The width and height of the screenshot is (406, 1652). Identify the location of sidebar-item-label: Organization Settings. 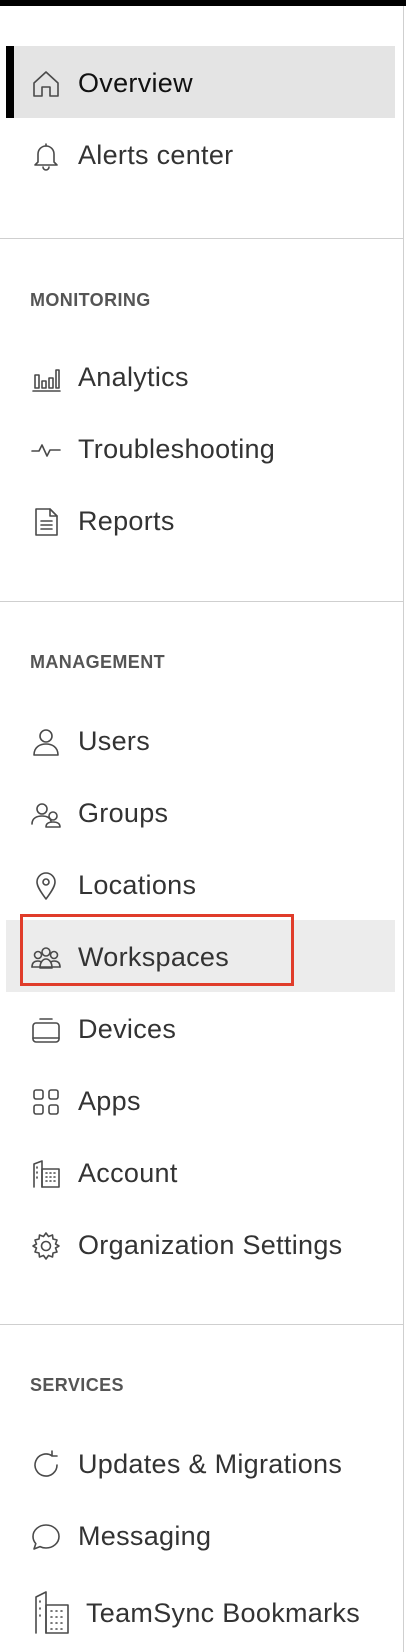
(210, 1245).